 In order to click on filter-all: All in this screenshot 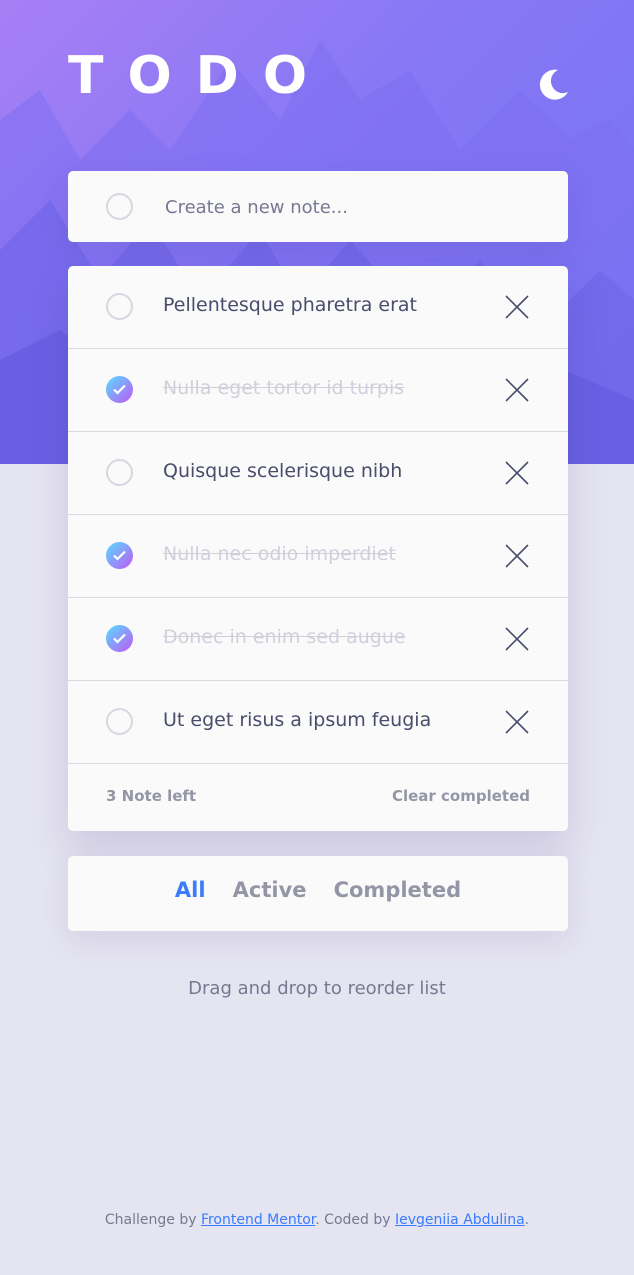, I will do `click(190, 890)`.